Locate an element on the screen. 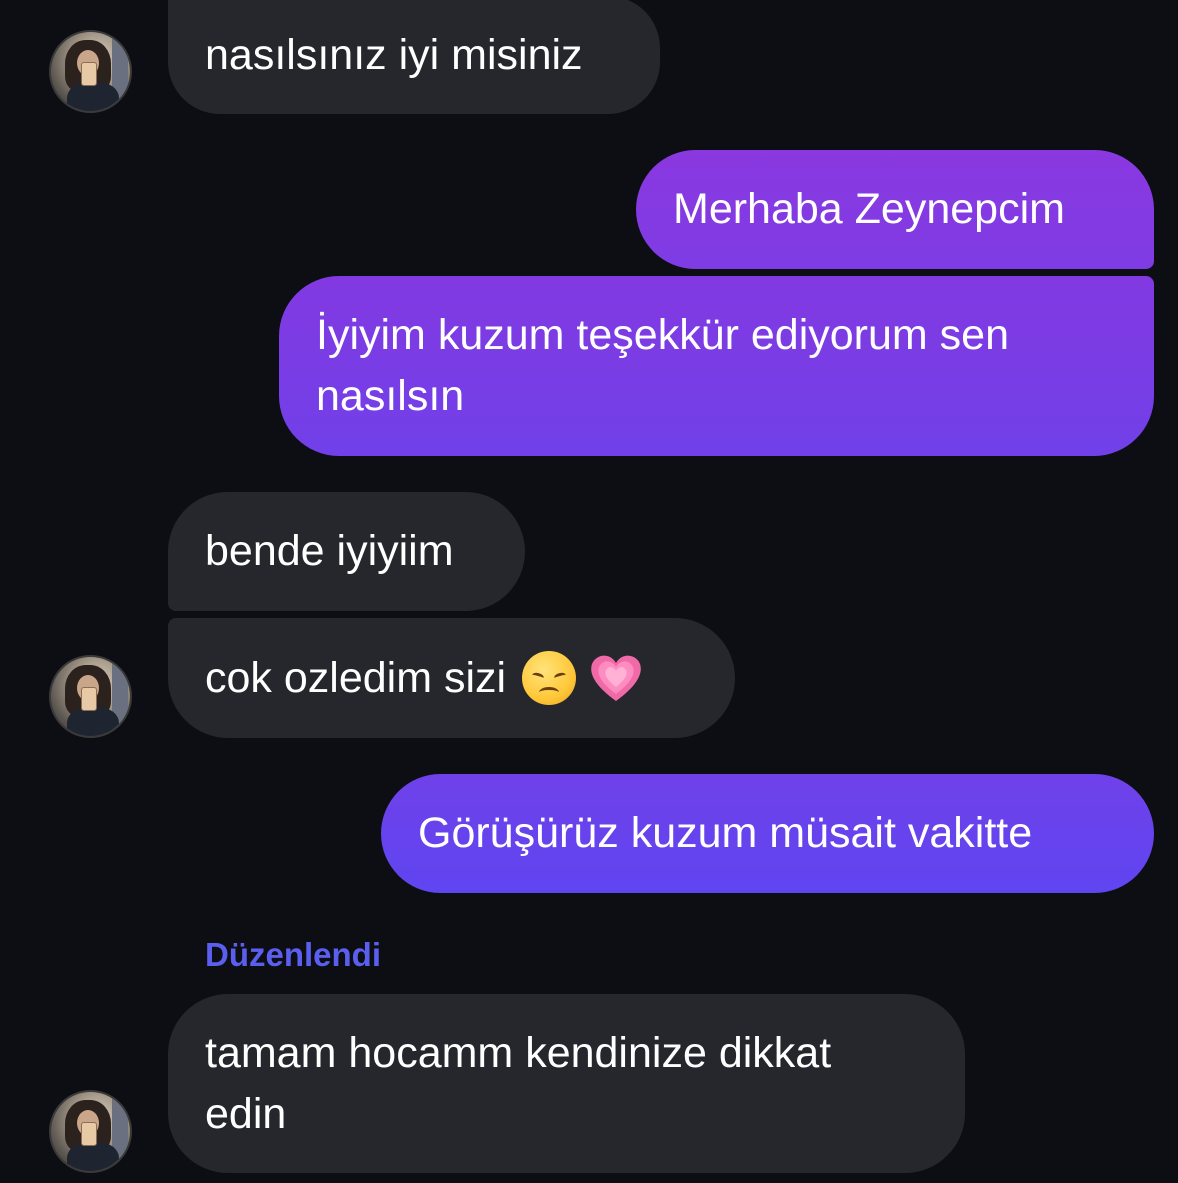 The height and width of the screenshot is (1183, 1178). message-text-line-2: nasılsın is located at coordinates (390, 396).